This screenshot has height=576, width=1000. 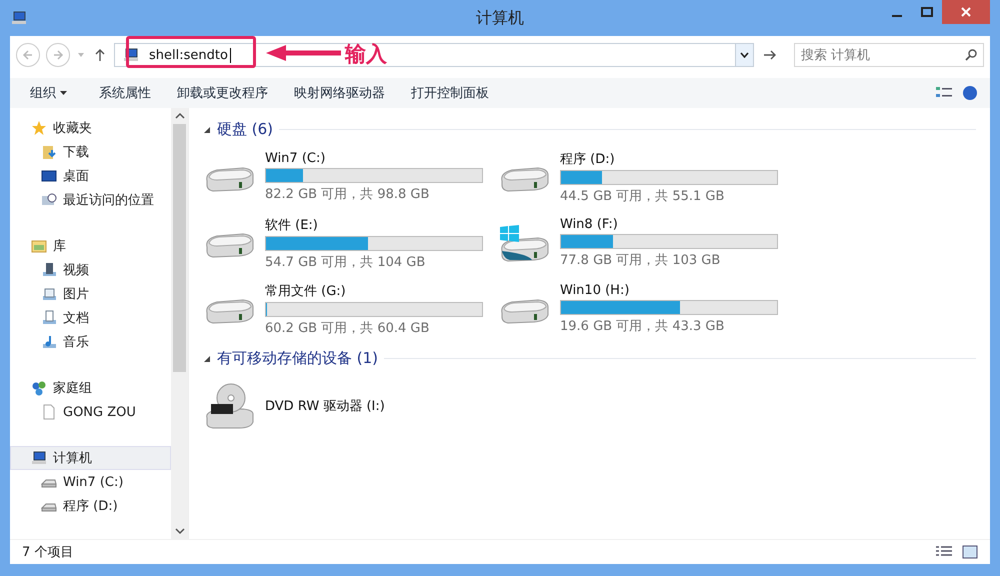 I want to click on sidebar-item: 桌面, so click(x=90, y=176).